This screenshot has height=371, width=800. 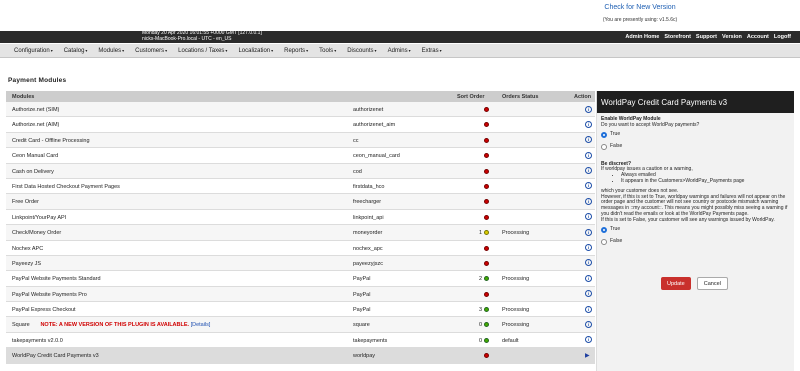 What do you see at coordinates (361, 51) in the screenshot?
I see `menu-discounts: Discounts` at bounding box center [361, 51].